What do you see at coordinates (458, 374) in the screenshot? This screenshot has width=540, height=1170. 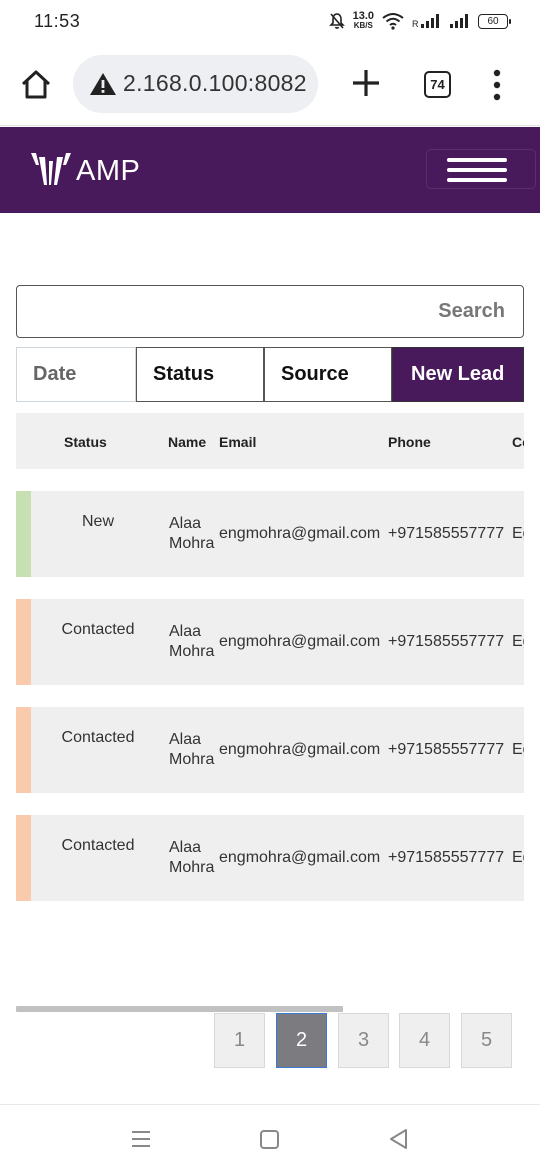 I see `new-lead-button: New Lead` at bounding box center [458, 374].